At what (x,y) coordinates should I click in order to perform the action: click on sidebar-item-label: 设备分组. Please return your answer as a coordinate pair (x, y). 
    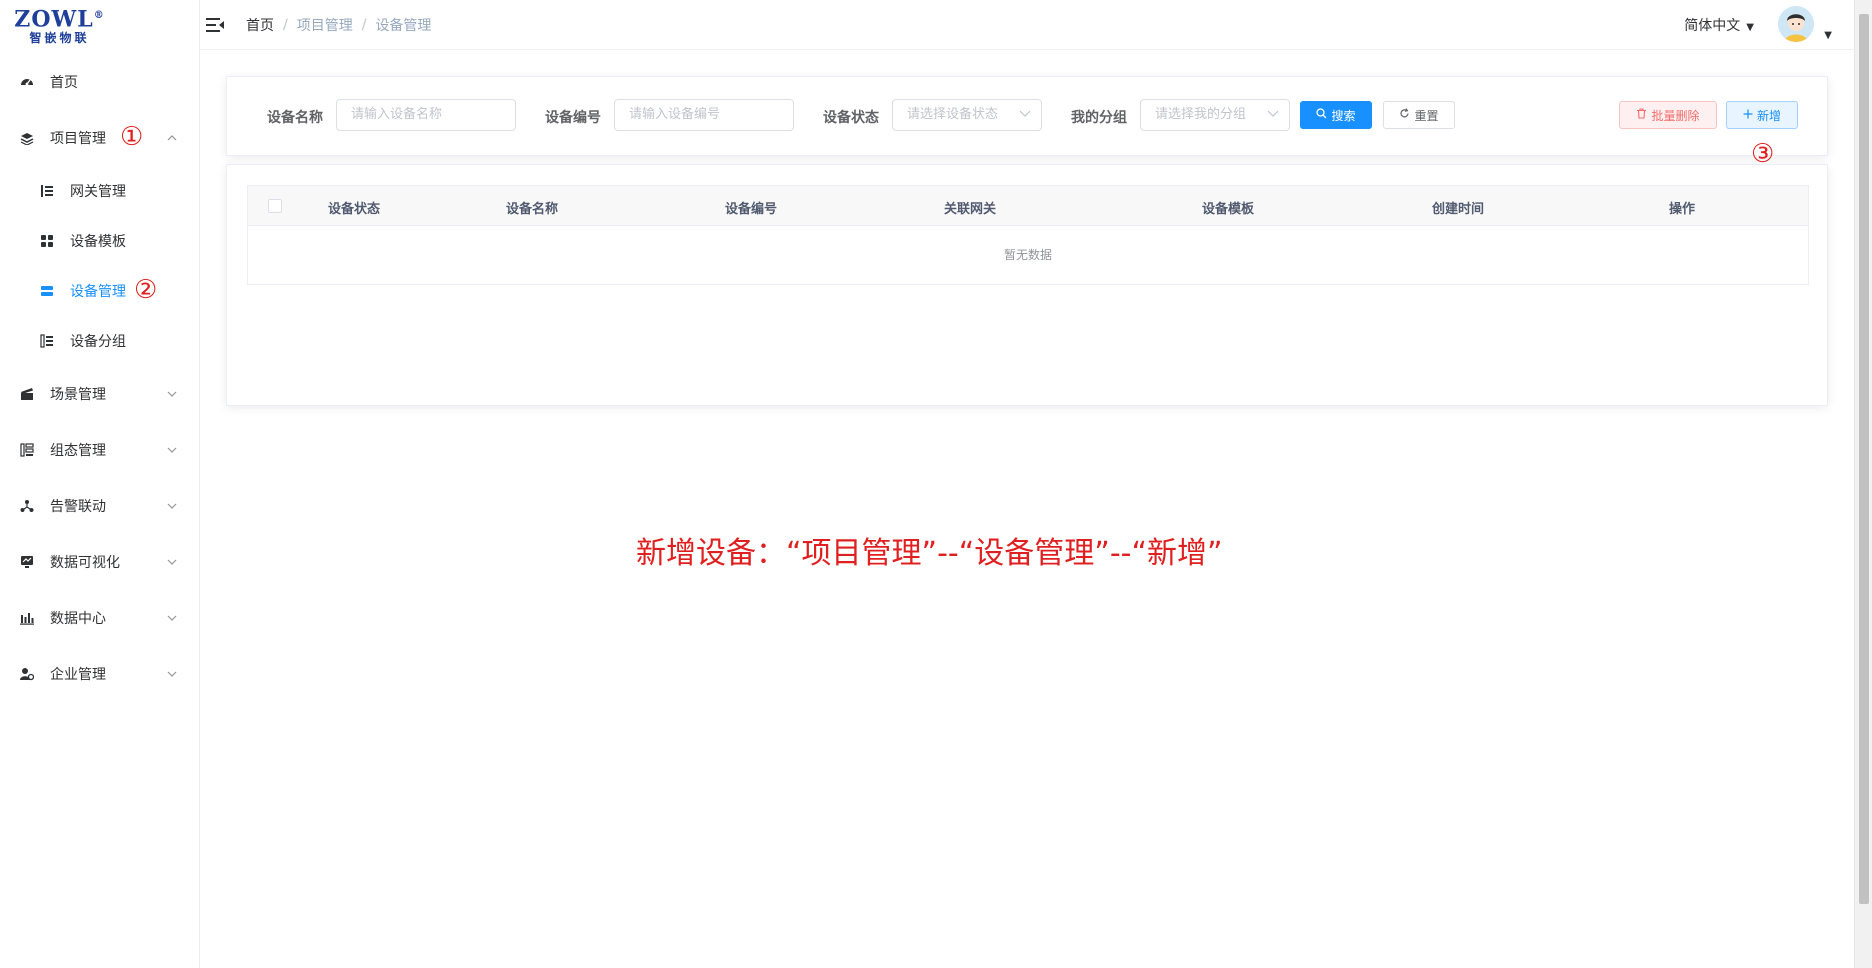
    Looking at the image, I should click on (98, 342).